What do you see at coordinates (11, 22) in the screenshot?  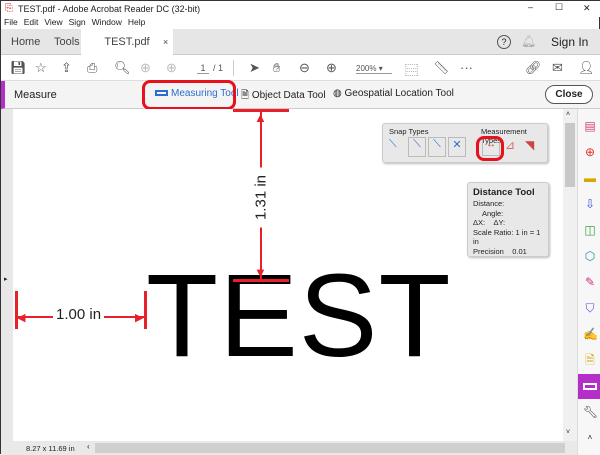 I see `menu-file: File` at bounding box center [11, 22].